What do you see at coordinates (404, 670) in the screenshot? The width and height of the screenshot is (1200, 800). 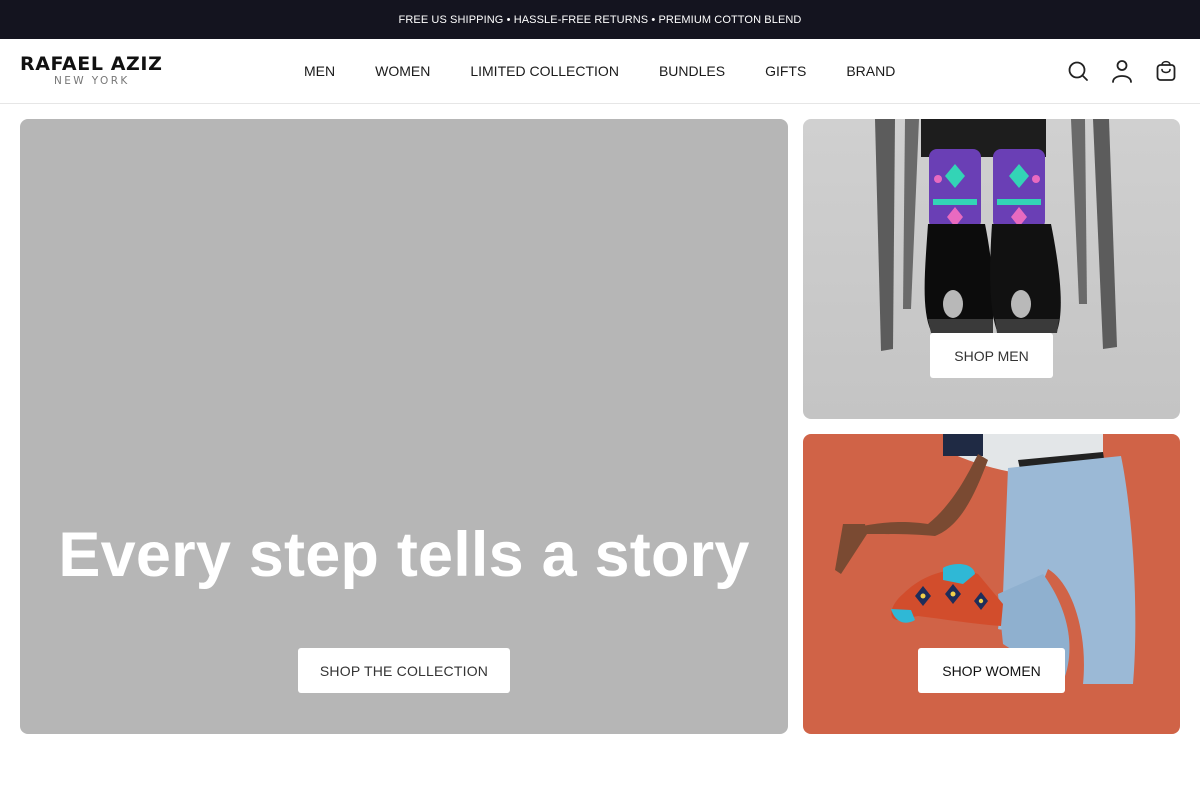 I see `shop-collection-button: SHOP THE COLLECTION` at bounding box center [404, 670].